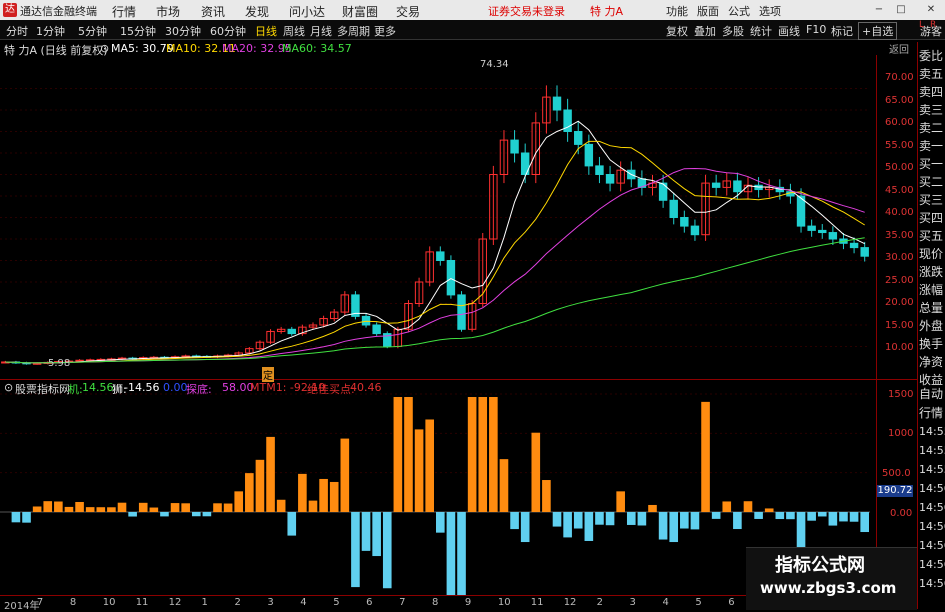 The image size is (945, 612). What do you see at coordinates (899, 347) in the screenshot?
I see `y-tick: 10.00` at bounding box center [899, 347].